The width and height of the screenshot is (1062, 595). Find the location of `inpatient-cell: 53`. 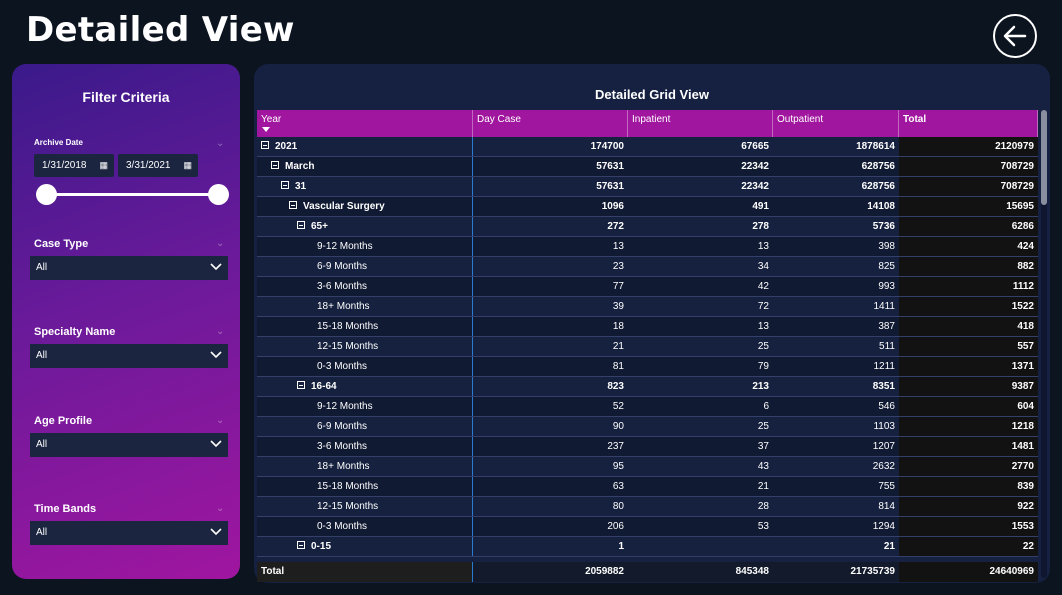

inpatient-cell: 53 is located at coordinates (763, 526).